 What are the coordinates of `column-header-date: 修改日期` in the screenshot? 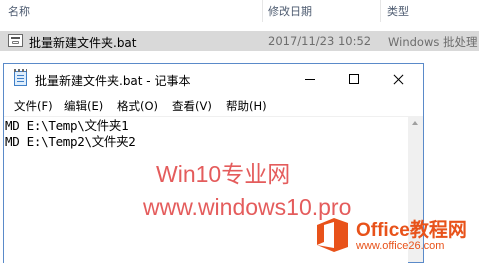 It's located at (290, 11).